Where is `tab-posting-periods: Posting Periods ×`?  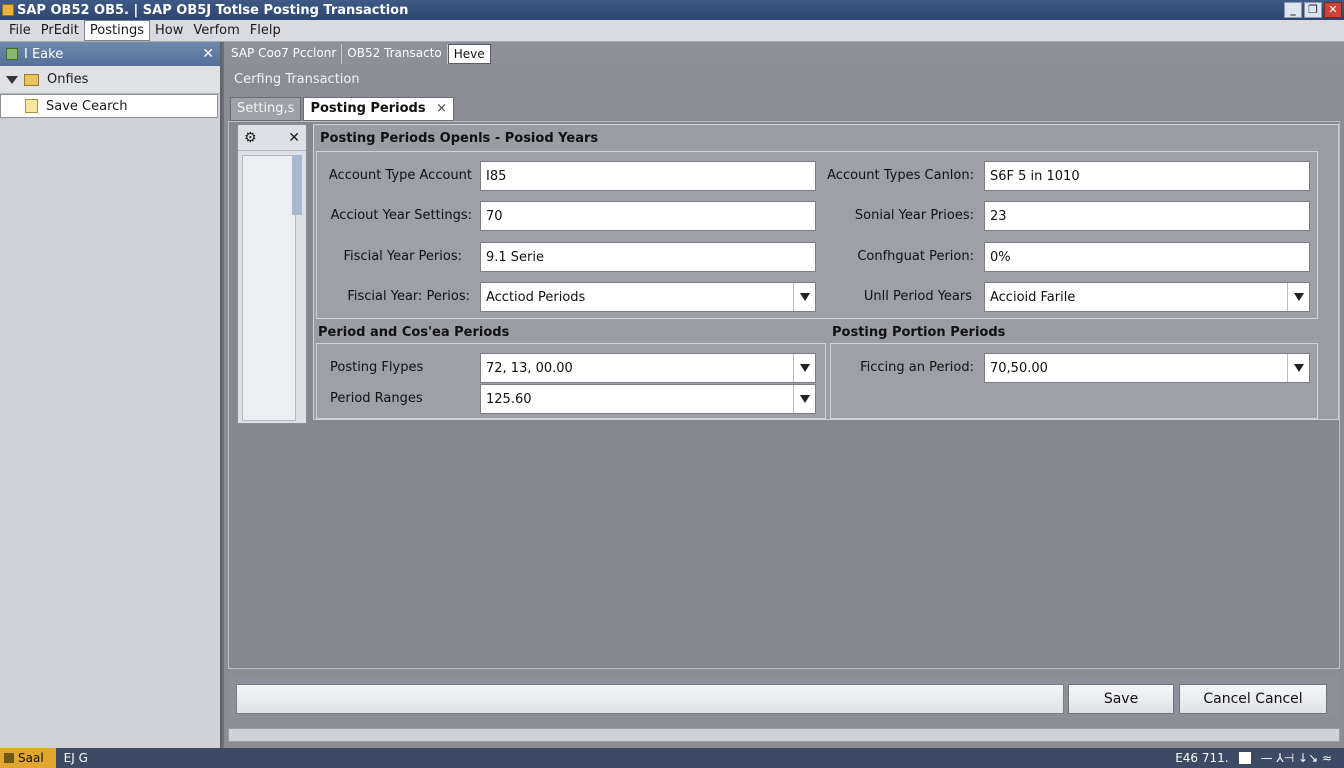 tab-posting-periods: Posting Periods × is located at coordinates (379, 109).